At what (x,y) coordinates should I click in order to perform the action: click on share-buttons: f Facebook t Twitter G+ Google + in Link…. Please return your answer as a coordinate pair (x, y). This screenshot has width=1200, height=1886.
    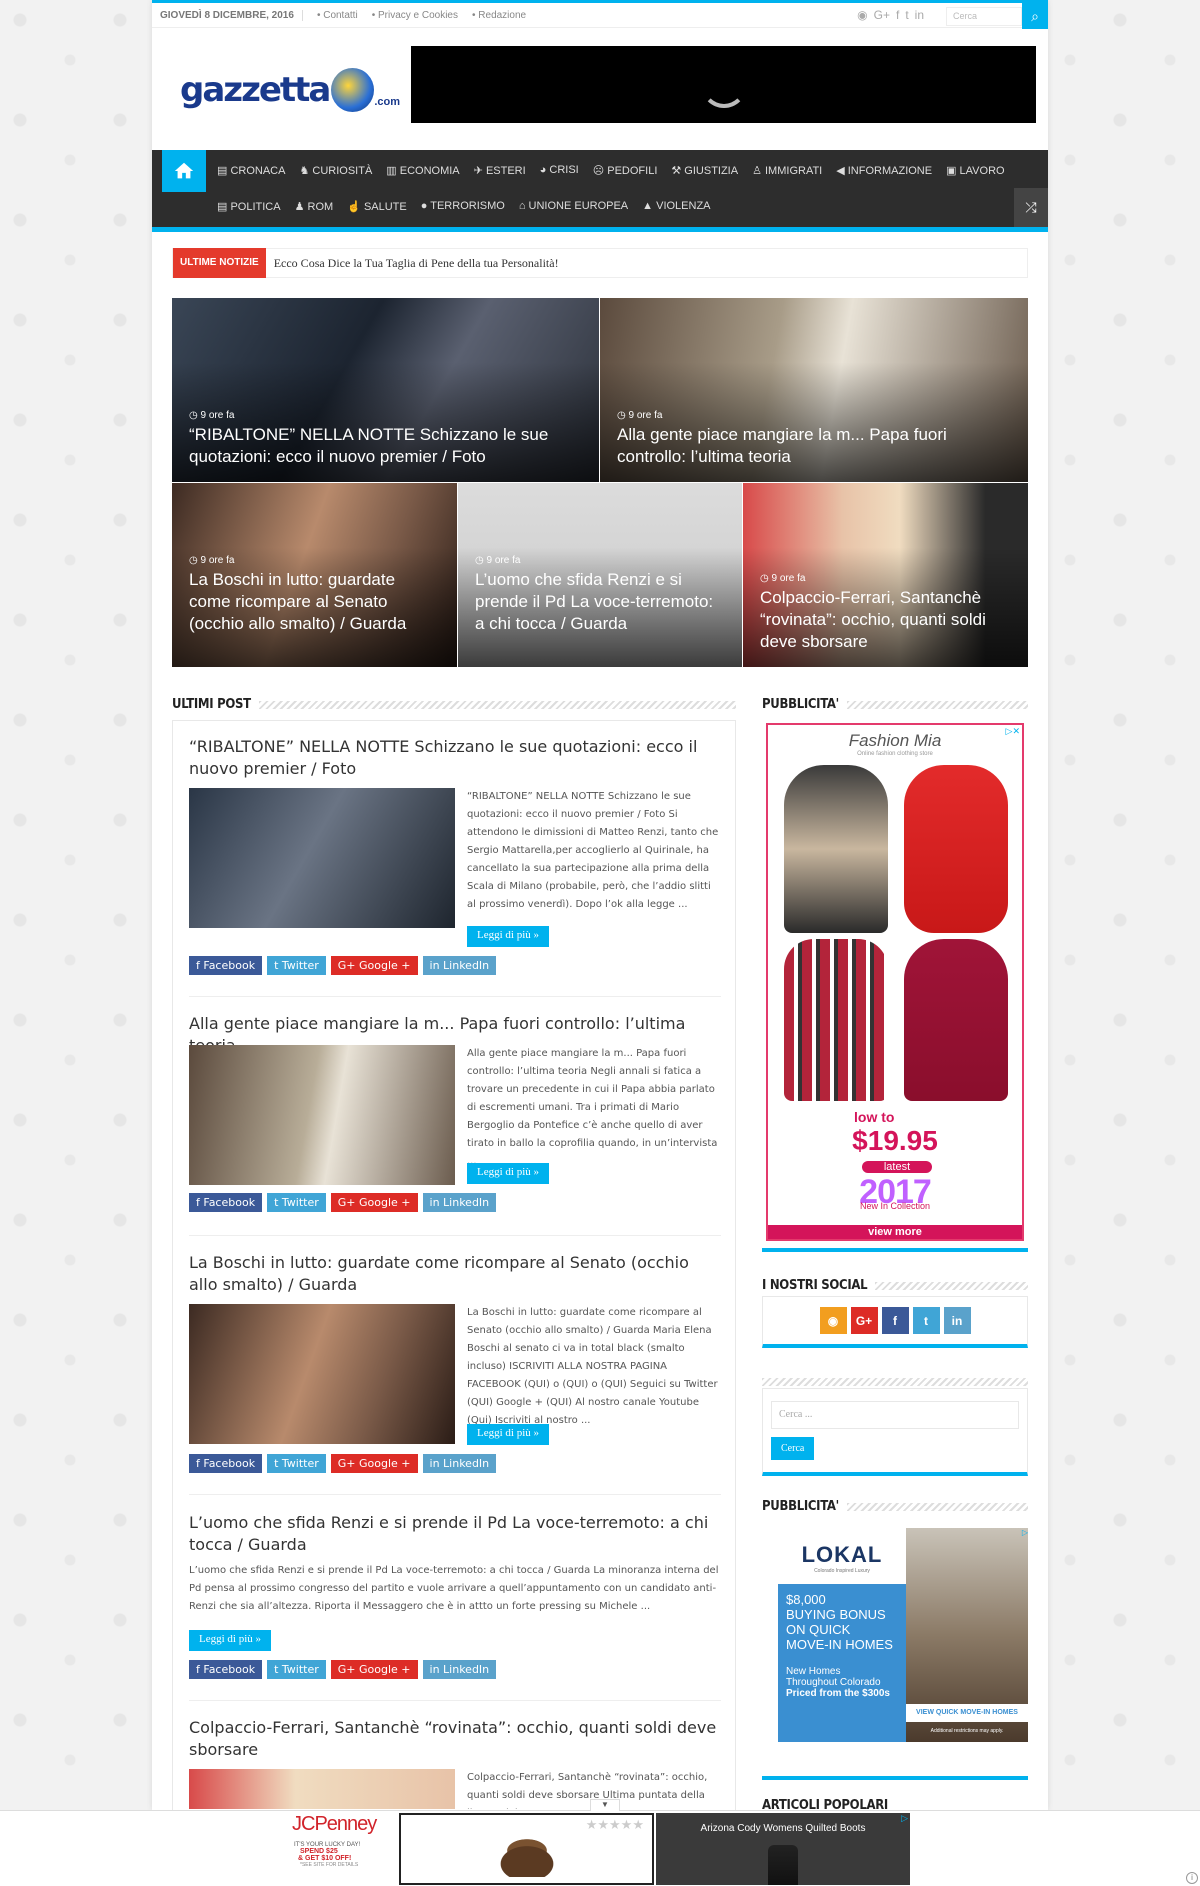
    Looking at the image, I should click on (343, 1463).